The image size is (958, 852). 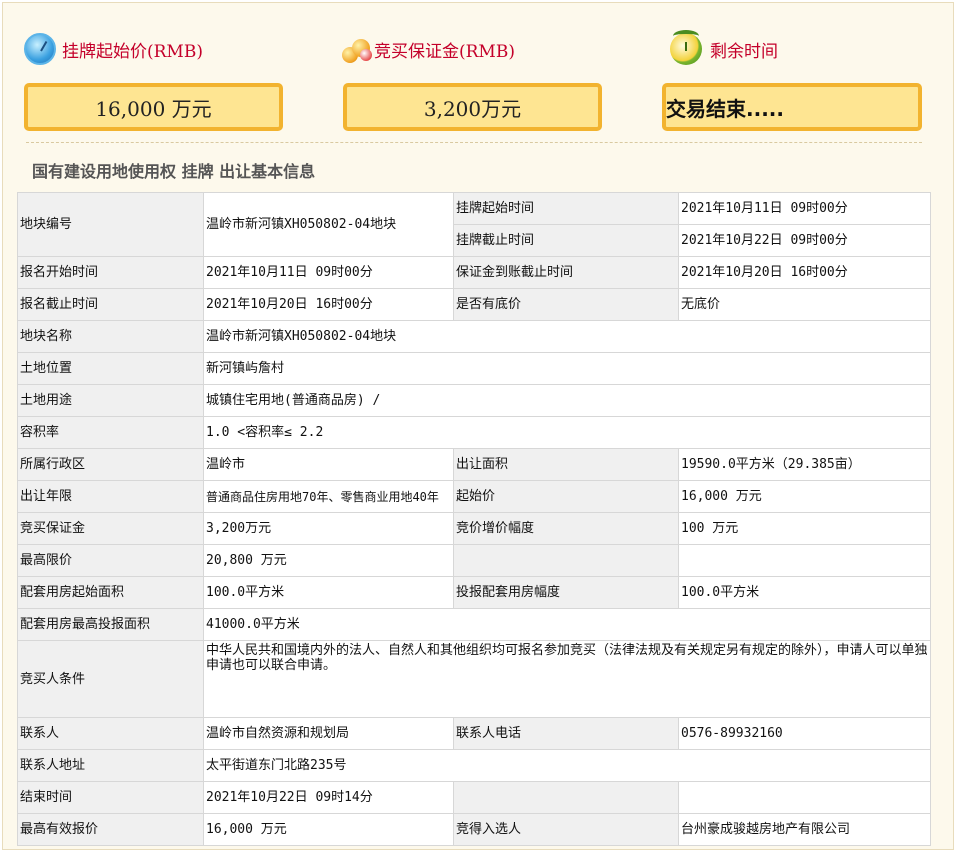 I want to click on table-row: 土地位置 新河镇屿詹村, so click(x=474, y=368).